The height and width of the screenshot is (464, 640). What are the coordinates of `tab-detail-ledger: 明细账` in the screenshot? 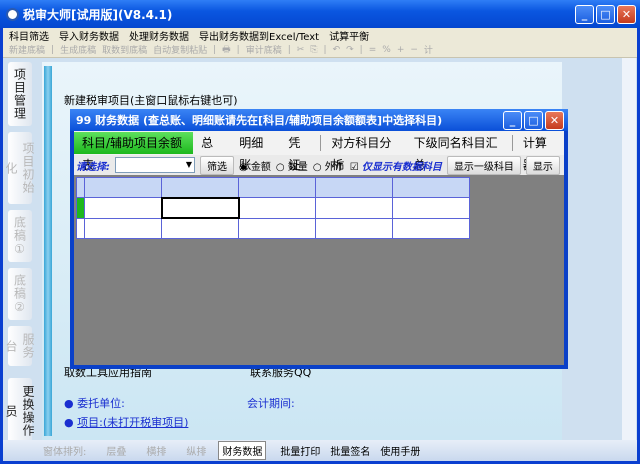 It's located at (255, 152).